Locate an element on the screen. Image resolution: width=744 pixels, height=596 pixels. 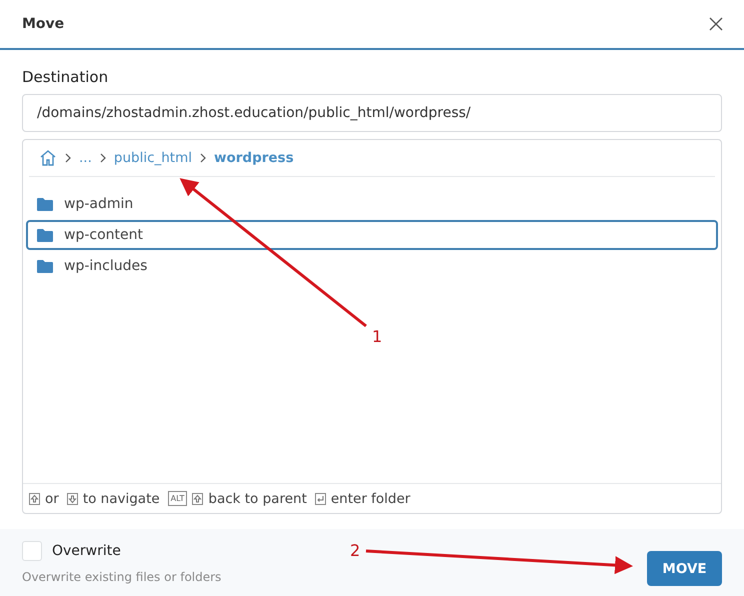
hint-text: enter folder is located at coordinates (370, 498).